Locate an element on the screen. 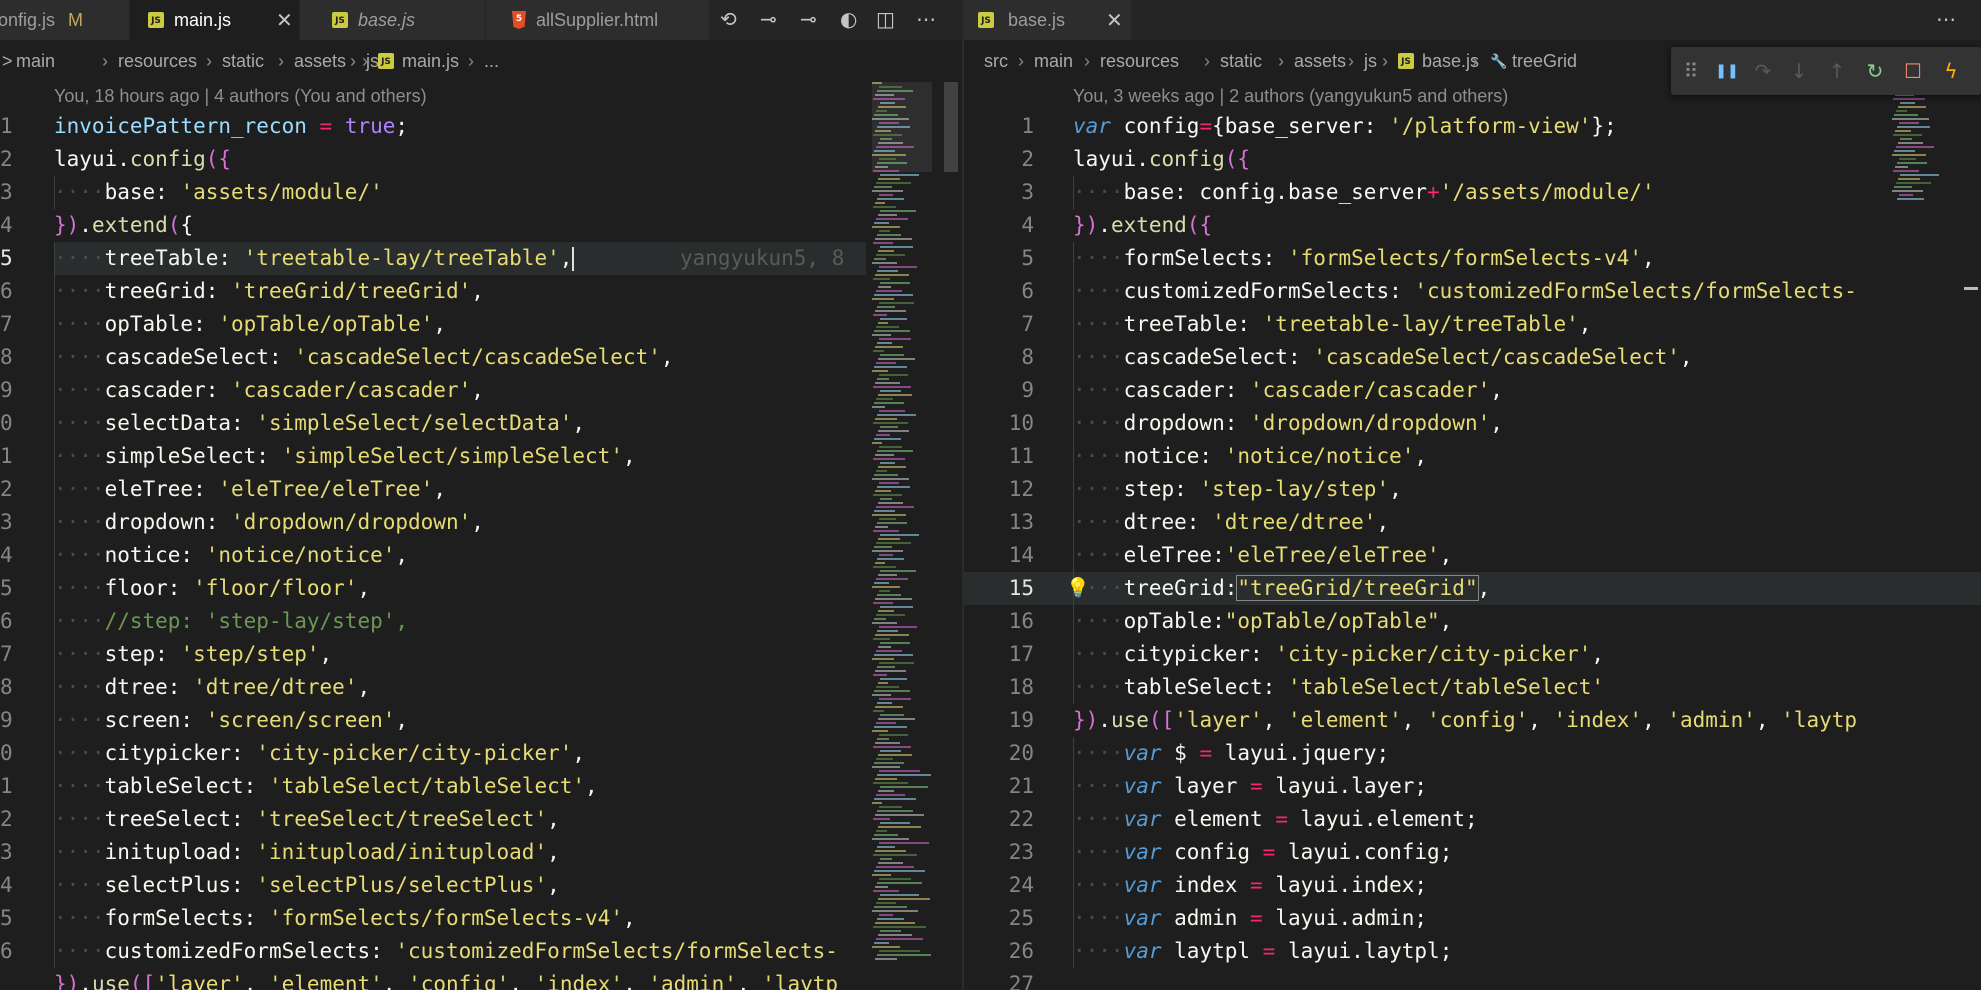  code-line: 21 ····var layer = layui.layer; is located at coordinates (1472, 786).